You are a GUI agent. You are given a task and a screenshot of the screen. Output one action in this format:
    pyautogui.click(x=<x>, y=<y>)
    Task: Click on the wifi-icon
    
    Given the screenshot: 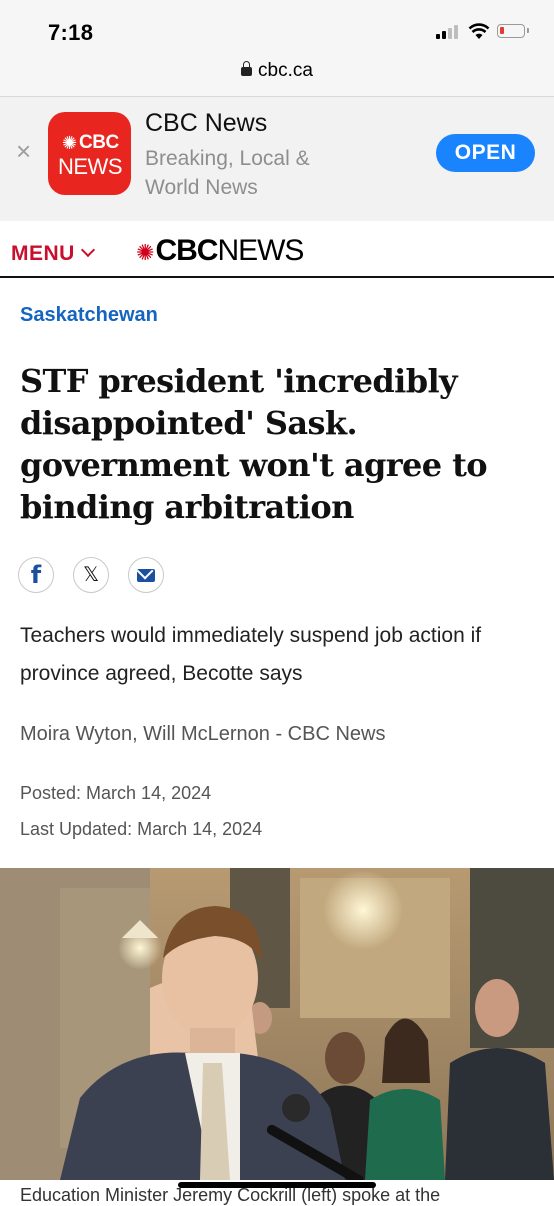 What is the action you would take?
    pyautogui.click(x=479, y=31)
    